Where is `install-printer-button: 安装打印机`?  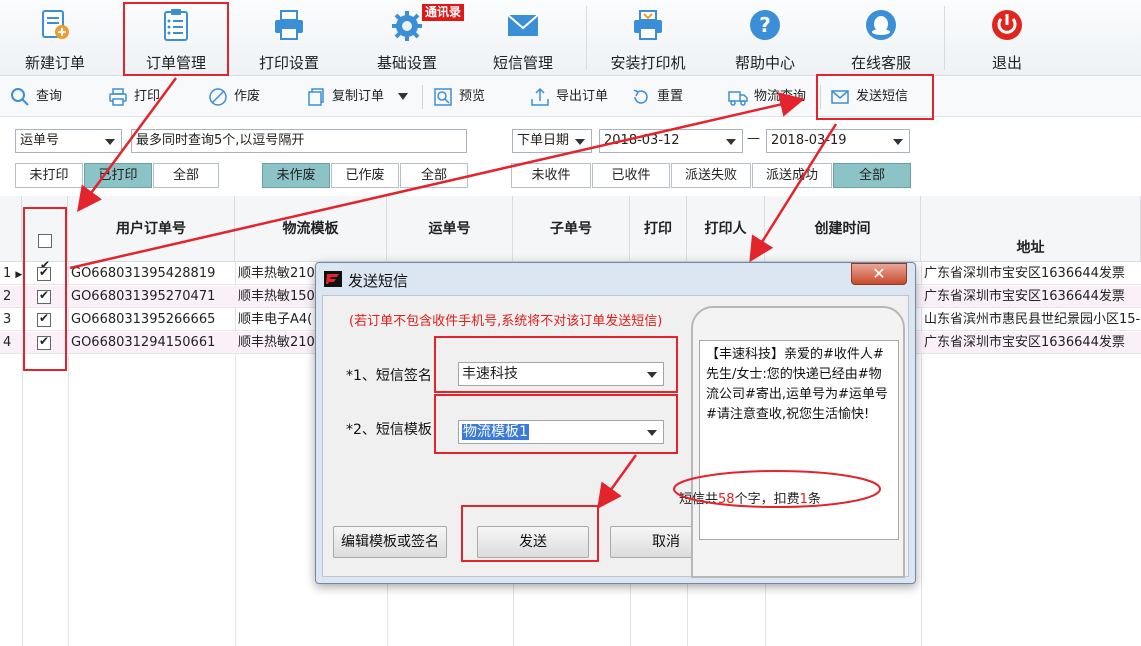
install-printer-button: 安装打印机 is located at coordinates (648, 38).